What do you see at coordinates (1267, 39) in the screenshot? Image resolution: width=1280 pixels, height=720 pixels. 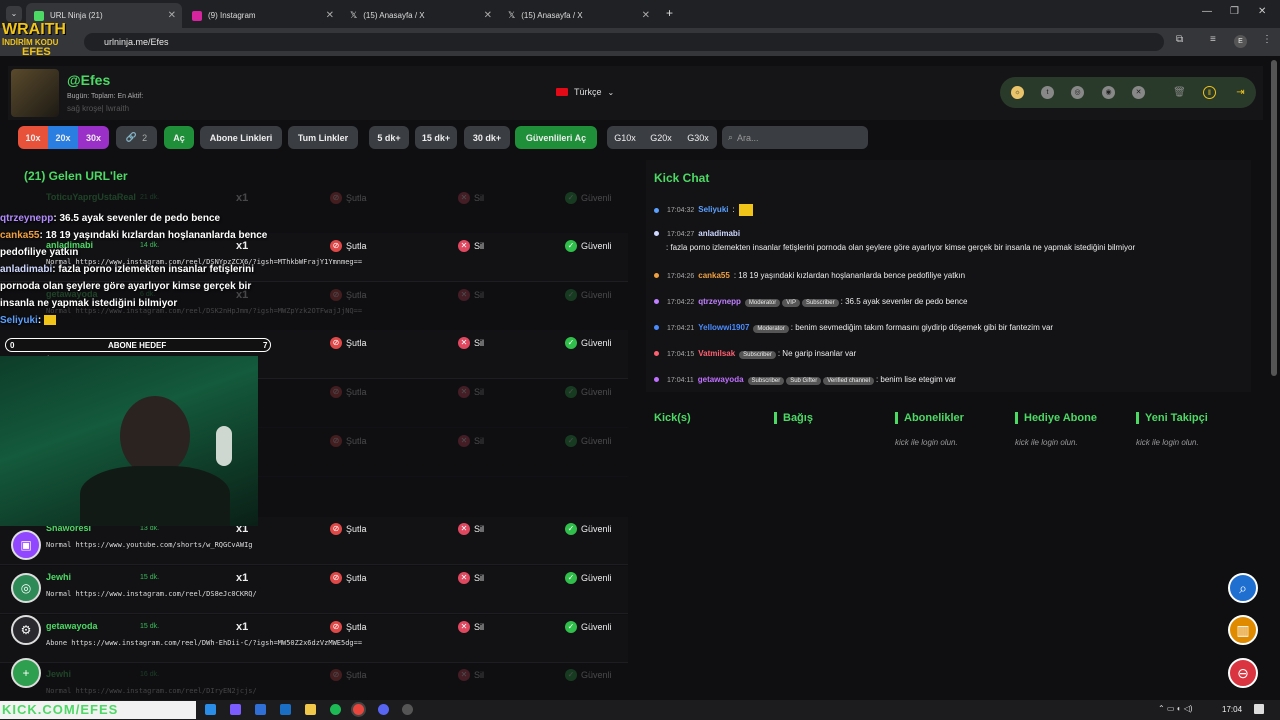 I see `menu-kebab-icon: ⋮` at bounding box center [1267, 39].